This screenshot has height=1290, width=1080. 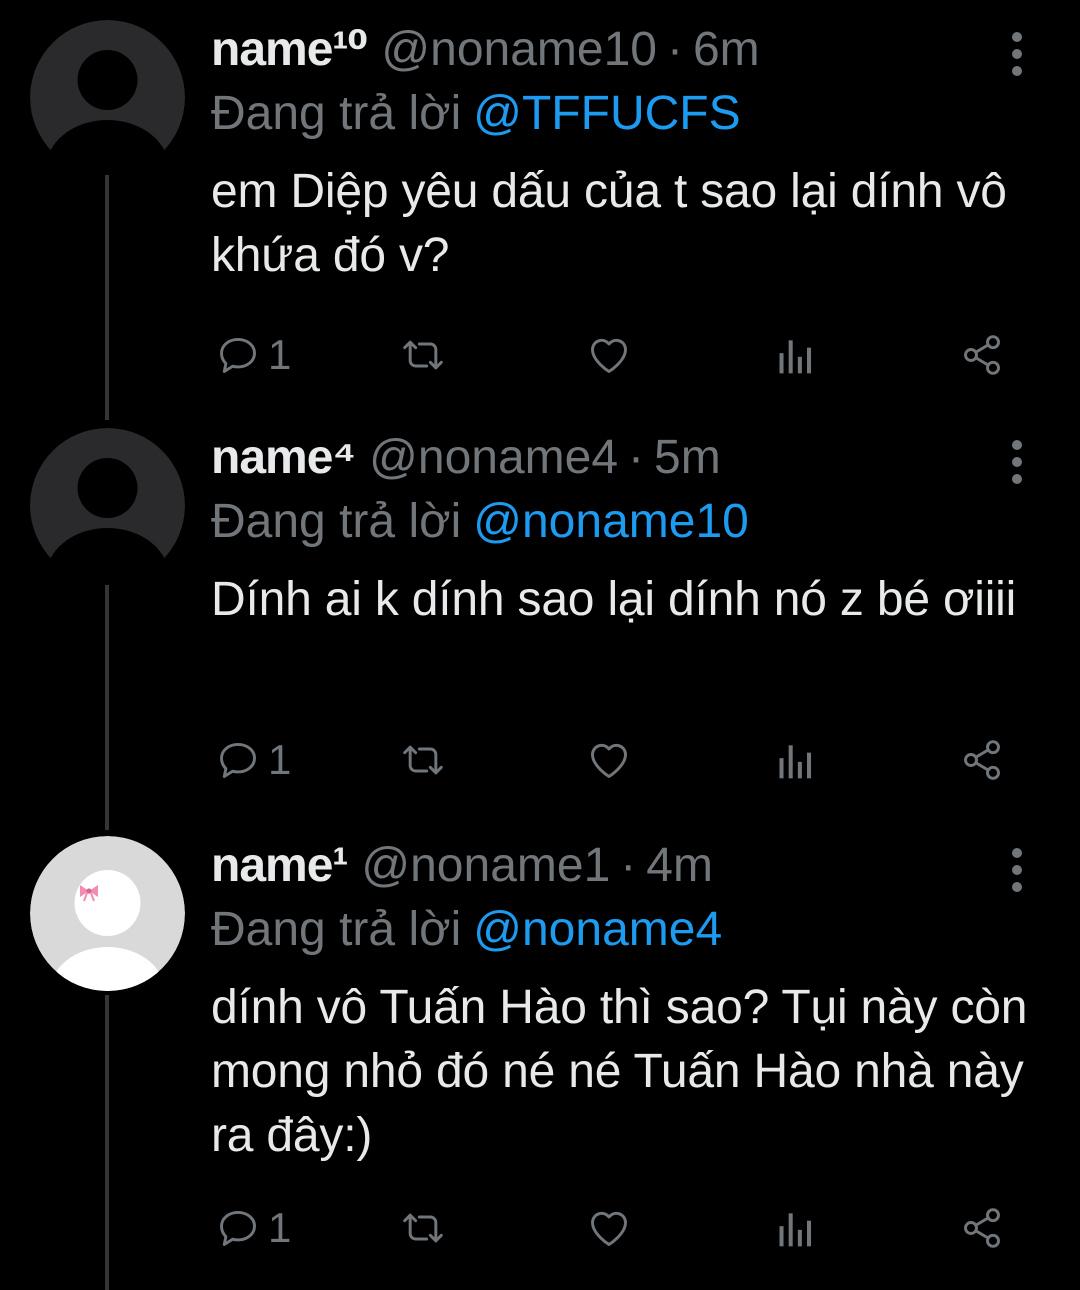 I want to click on user-handle: @noname1, so click(x=485, y=866).